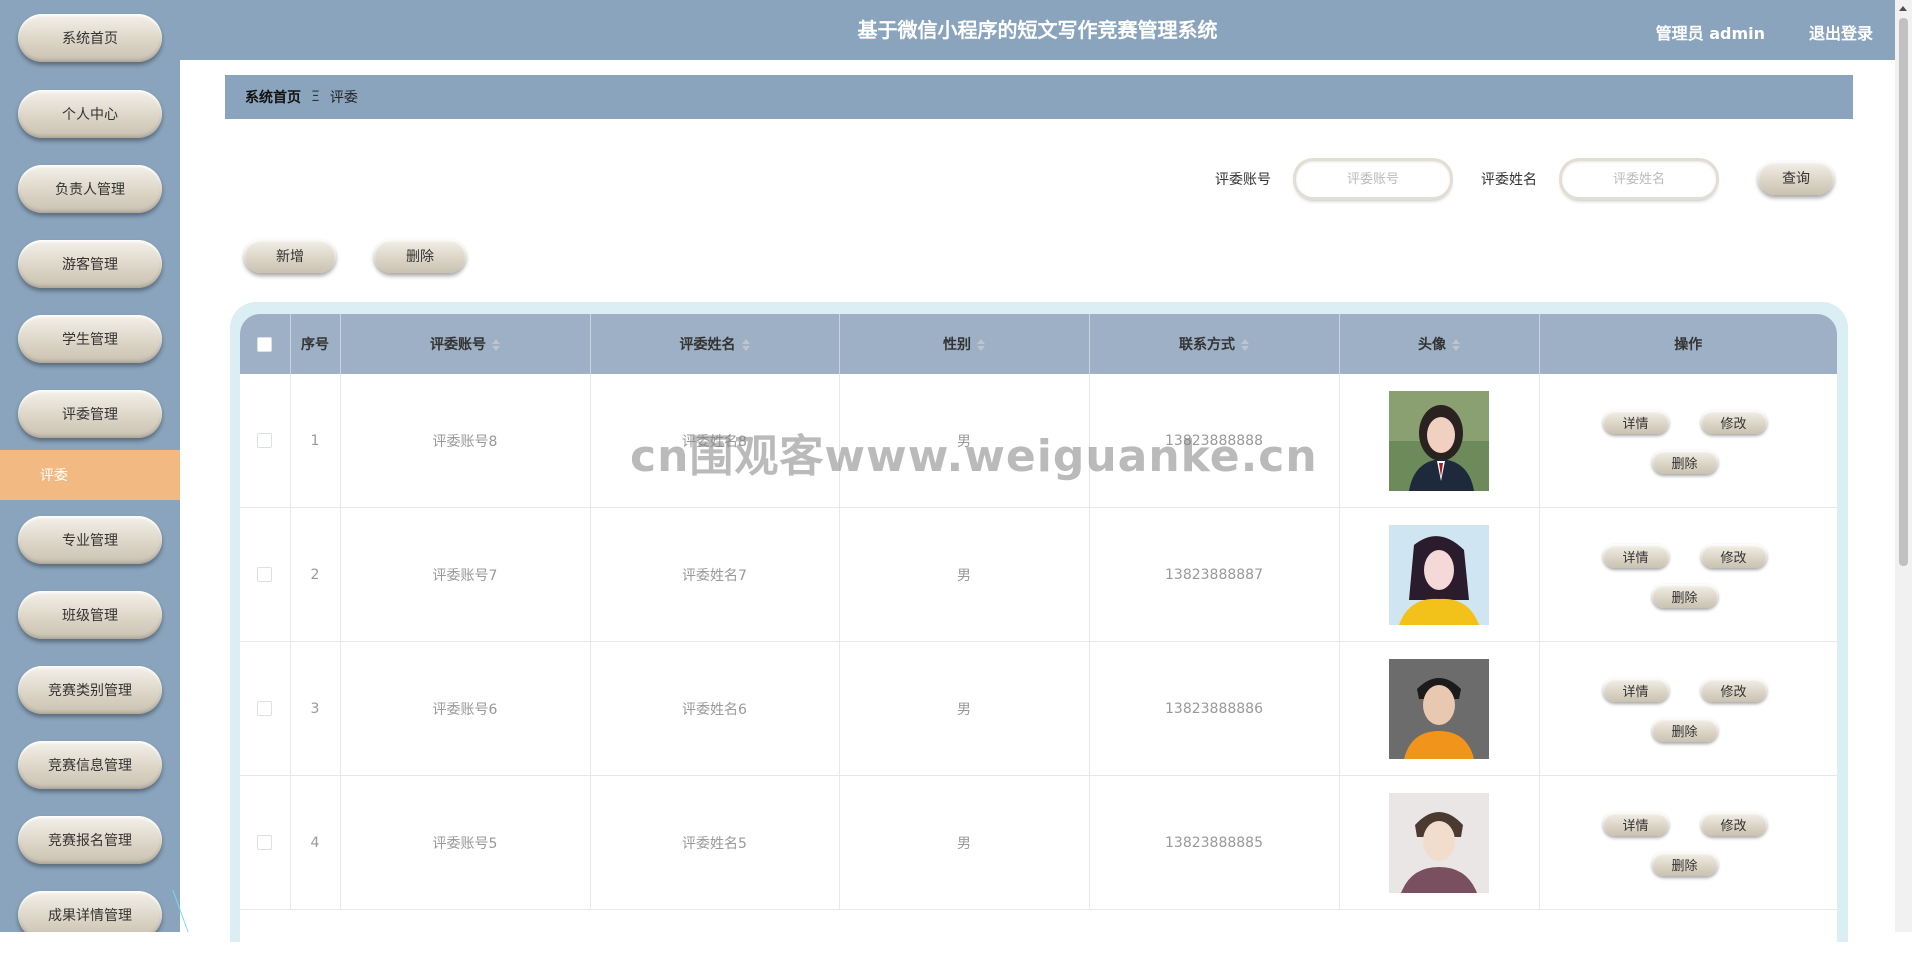 The image size is (1912, 954). I want to click on query-button: 查询, so click(1796, 178).